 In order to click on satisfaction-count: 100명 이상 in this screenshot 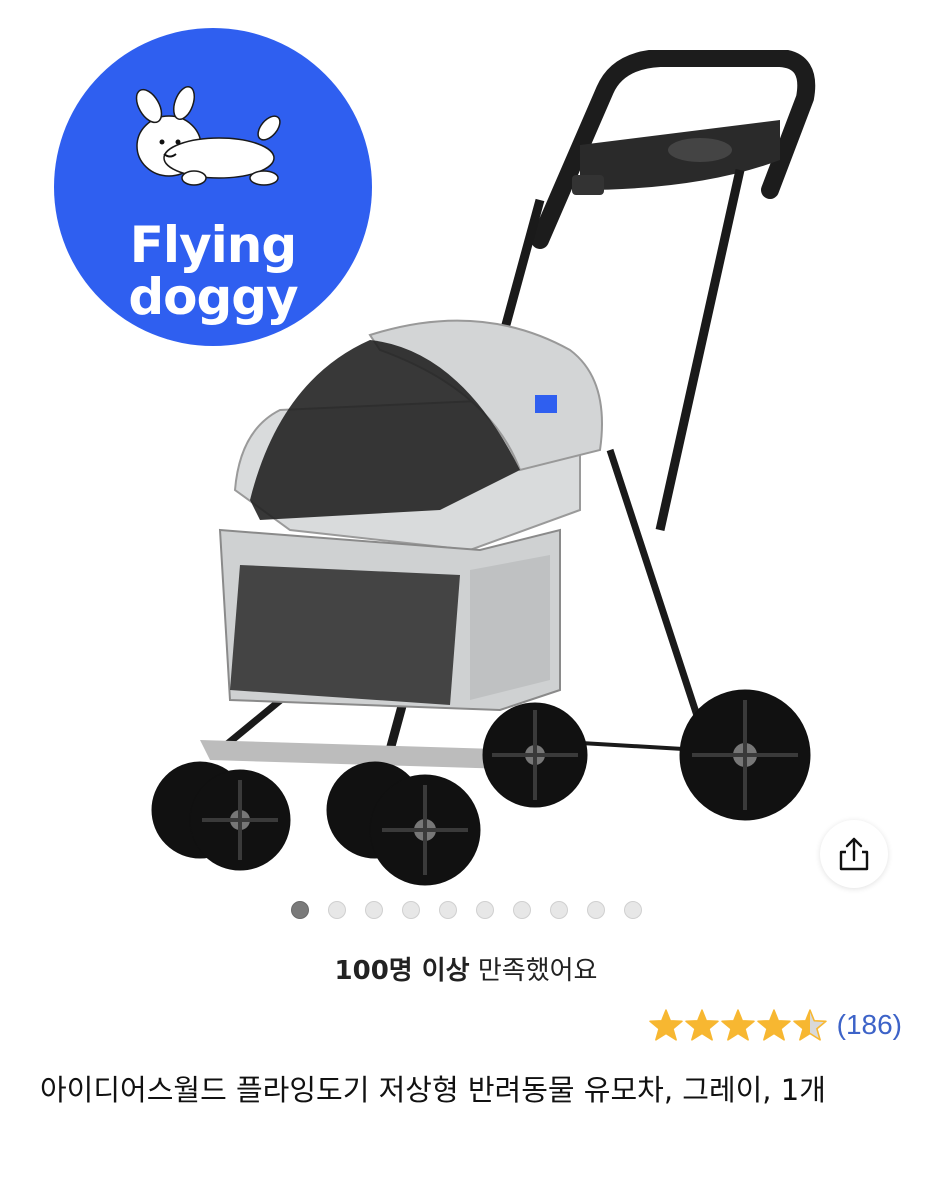, I will do `click(402, 971)`.